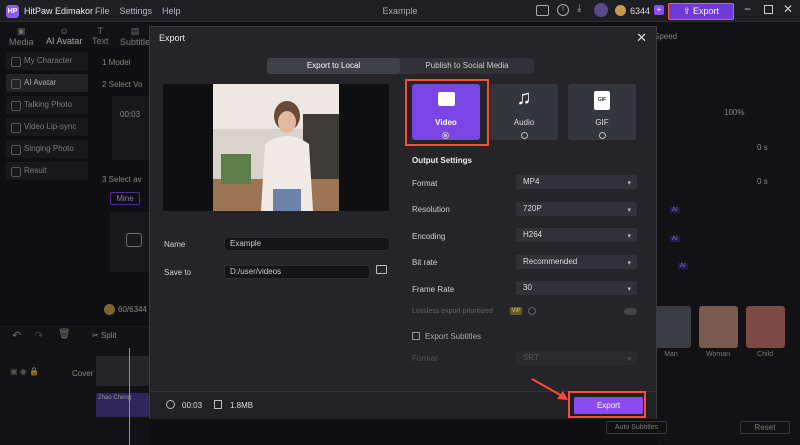 This screenshot has width=800, height=445. What do you see at coordinates (416, 336) in the screenshot?
I see `export-subtitles-checkbox` at bounding box center [416, 336].